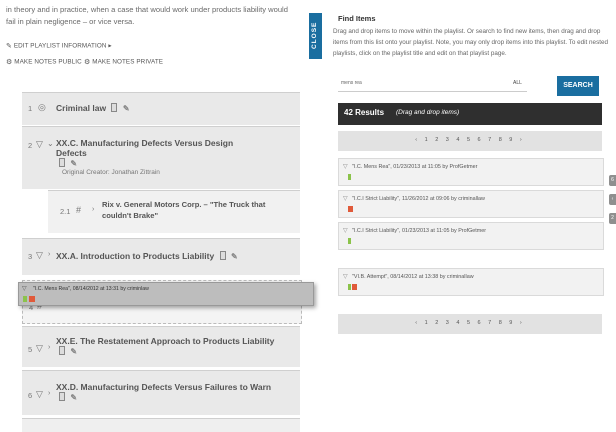 The width and height of the screenshot is (616, 432). Describe the element at coordinates (30, 256) in the screenshot. I see `row-number: 3` at that location.